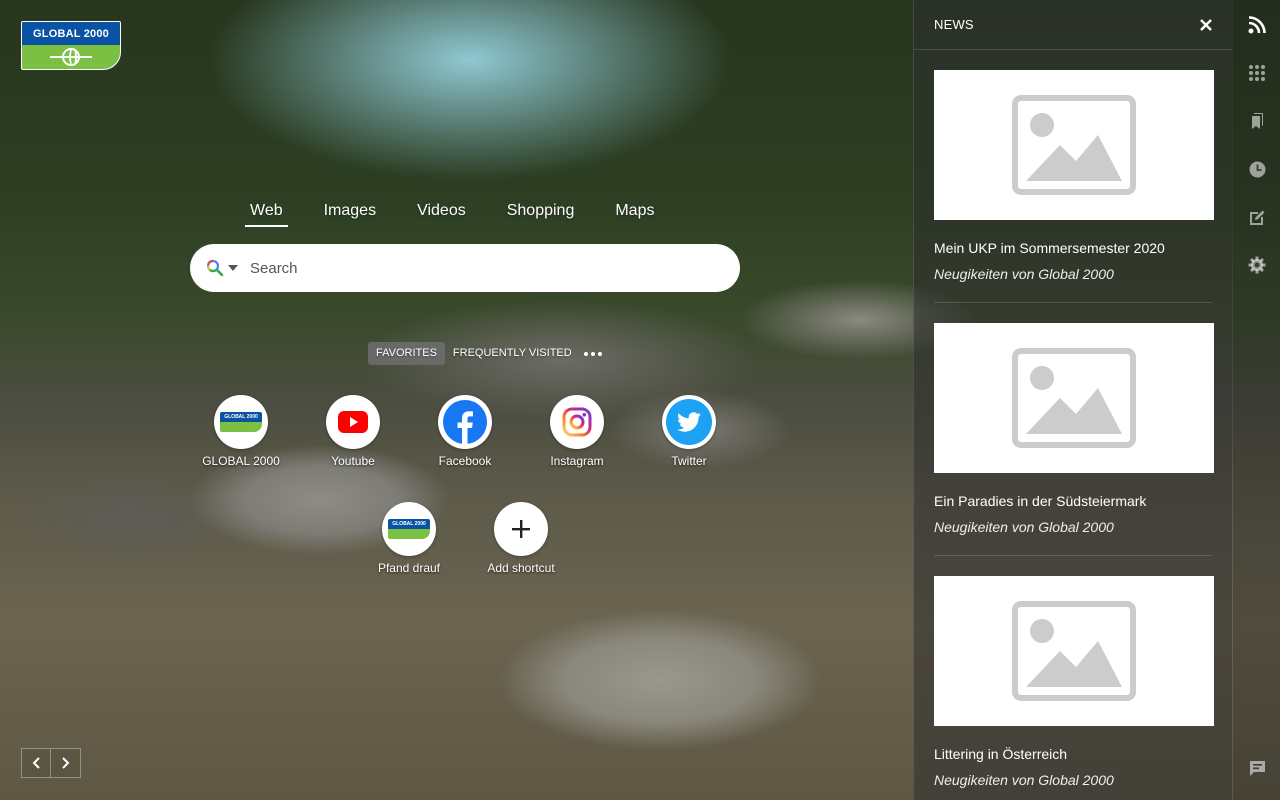 The width and height of the screenshot is (1280, 800). What do you see at coordinates (541, 214) in the screenshot?
I see `tab-shopping: Shopping` at bounding box center [541, 214].